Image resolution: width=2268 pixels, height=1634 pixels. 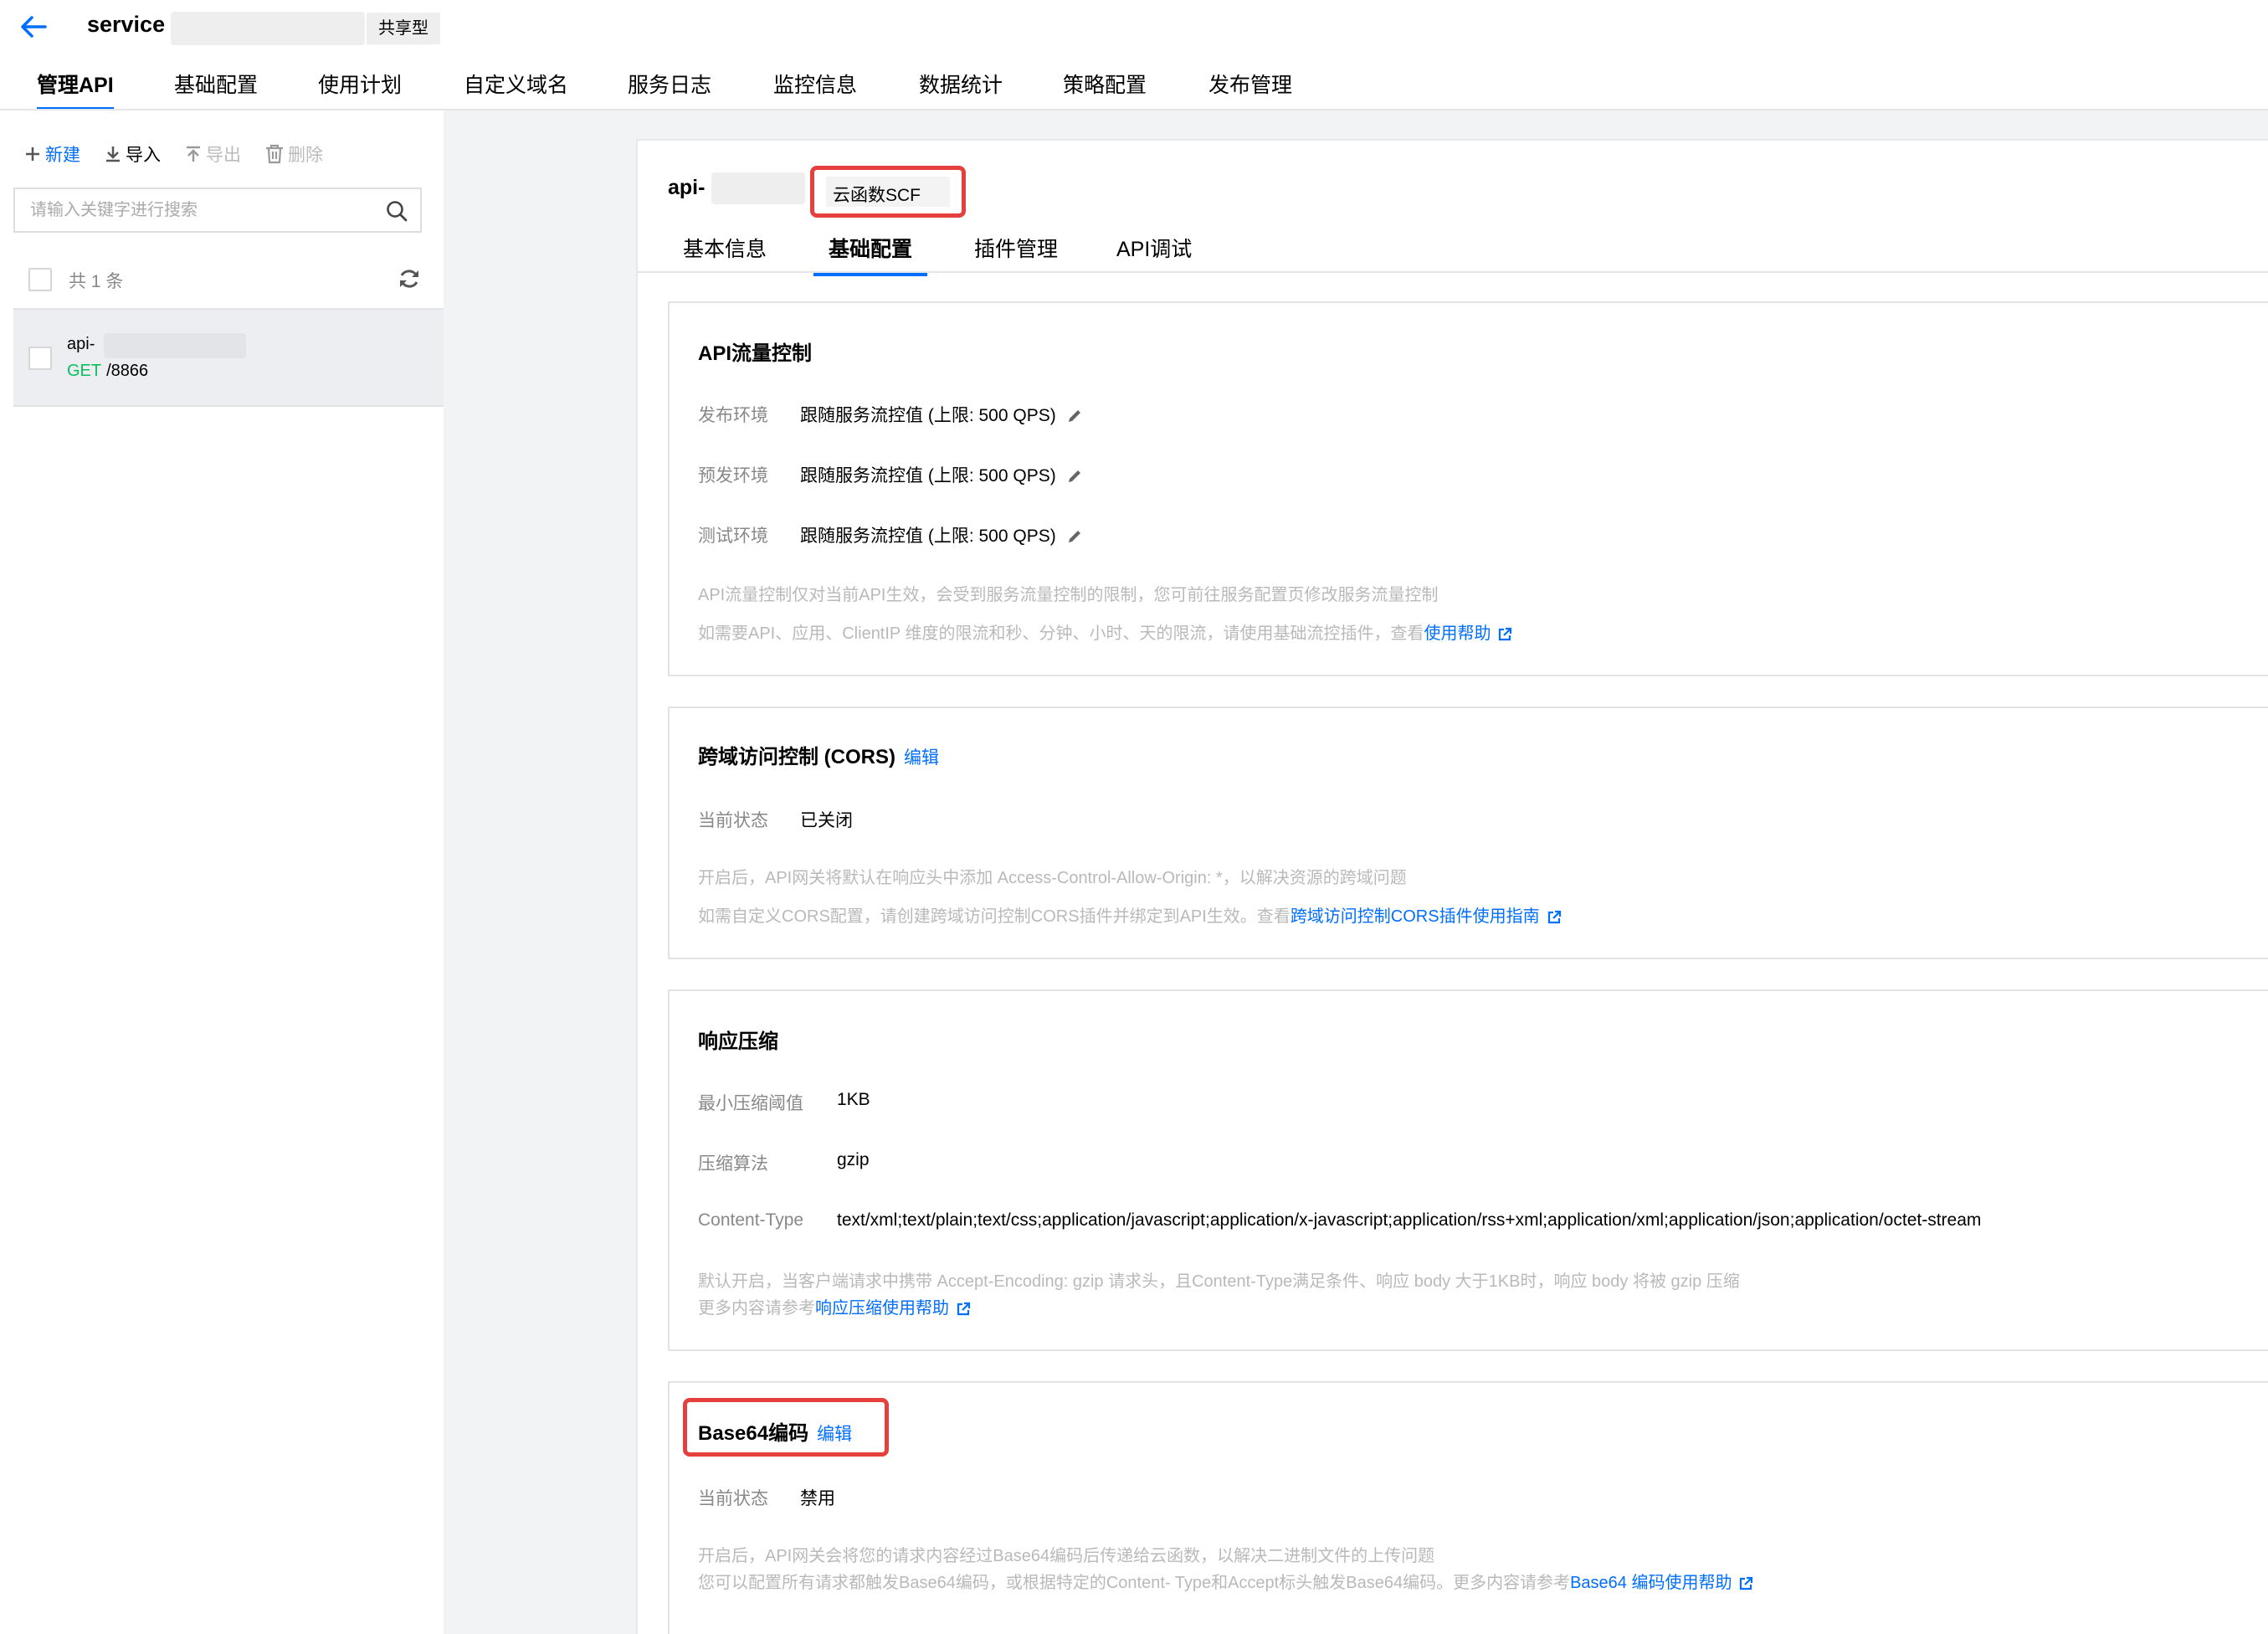 What do you see at coordinates (826, 821) in the screenshot?
I see `cors-status-value: 已关闭` at bounding box center [826, 821].